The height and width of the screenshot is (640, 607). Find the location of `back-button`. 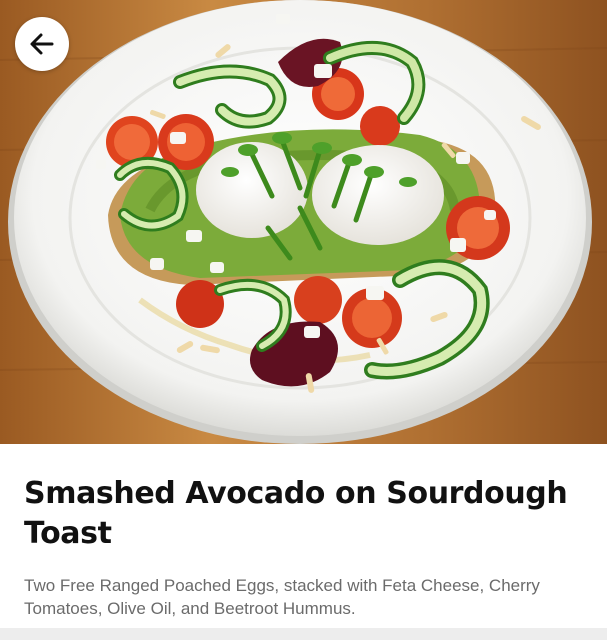

back-button is located at coordinates (42, 44).